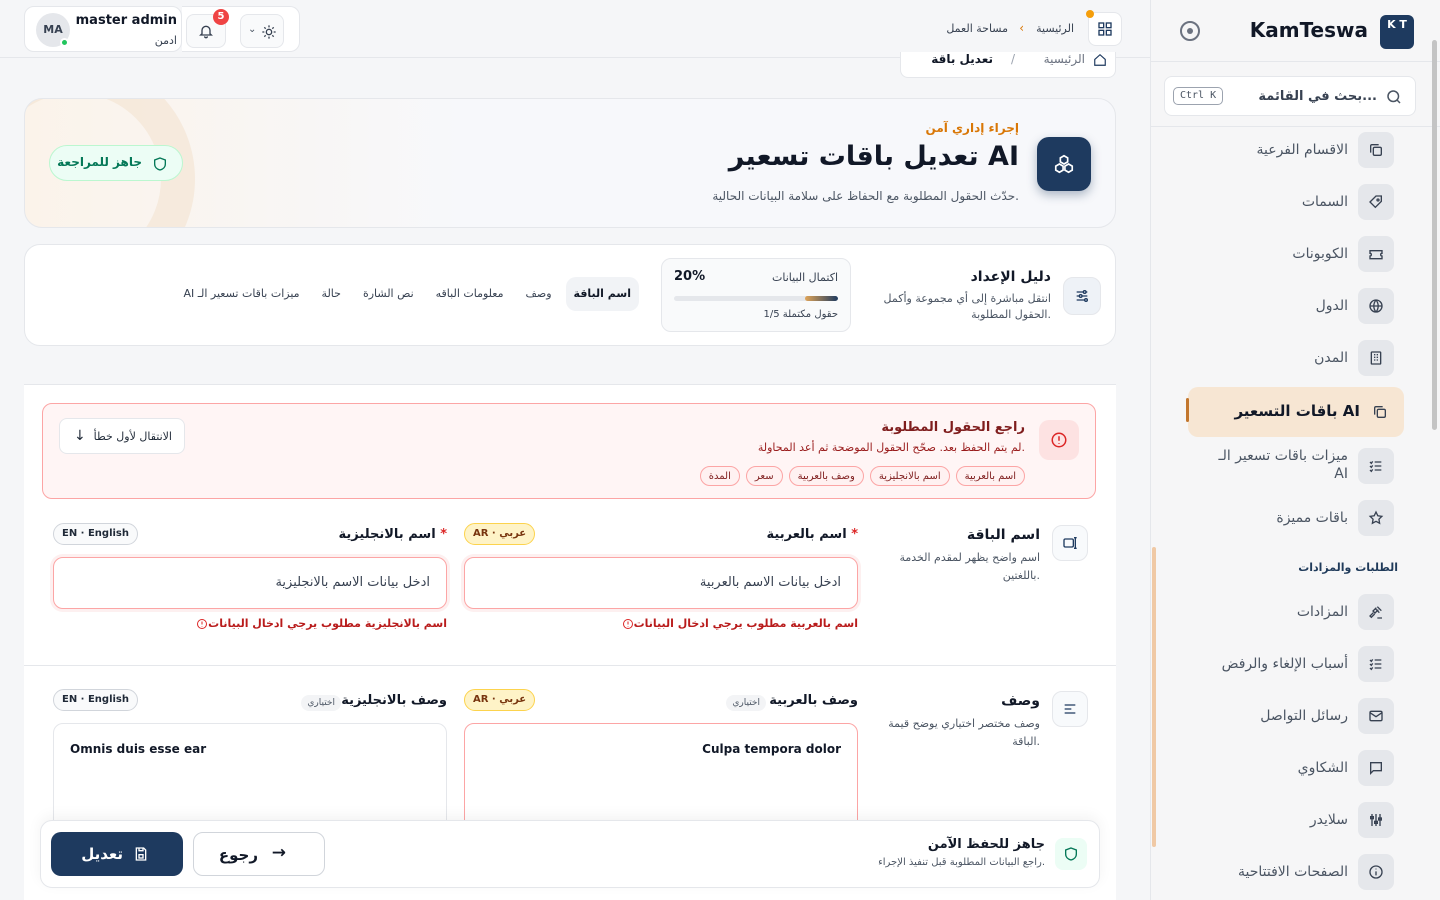 Image resolution: width=1440 pixels, height=900 pixels. I want to click on field-label: اسم بالانجليزية *, so click(393, 534).